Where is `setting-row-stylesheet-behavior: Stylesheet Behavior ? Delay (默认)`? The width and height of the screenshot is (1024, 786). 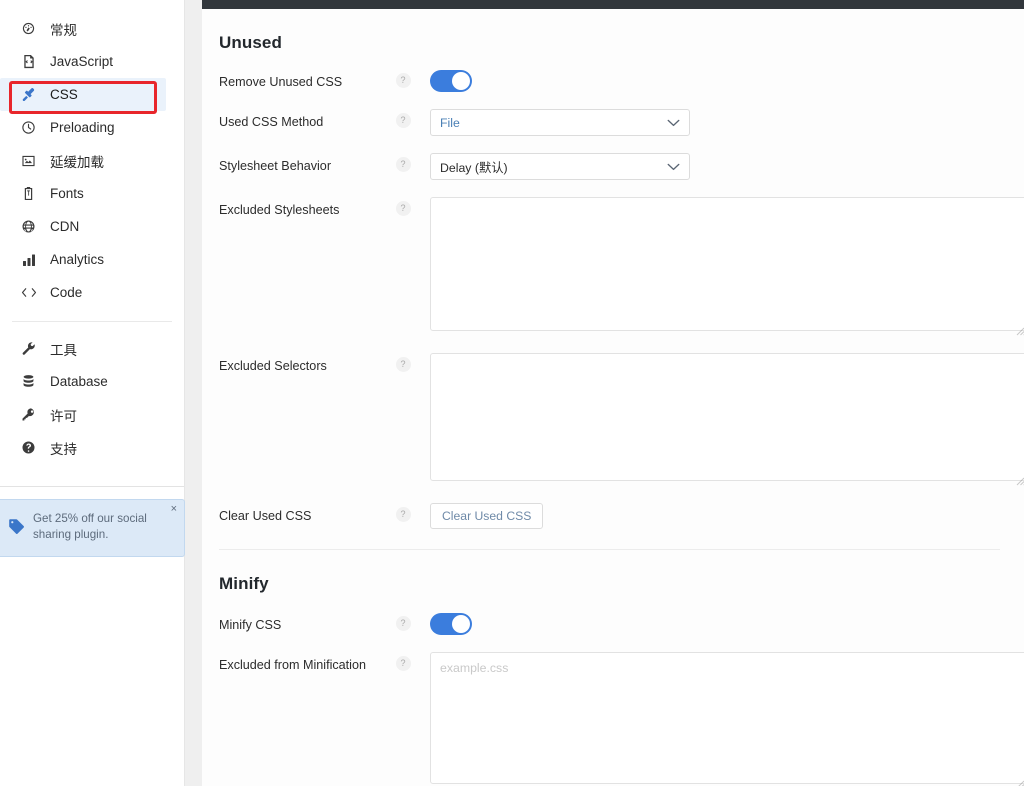 setting-row-stylesheet-behavior: Stylesheet Behavior ? Delay (默认) is located at coordinates (609, 166).